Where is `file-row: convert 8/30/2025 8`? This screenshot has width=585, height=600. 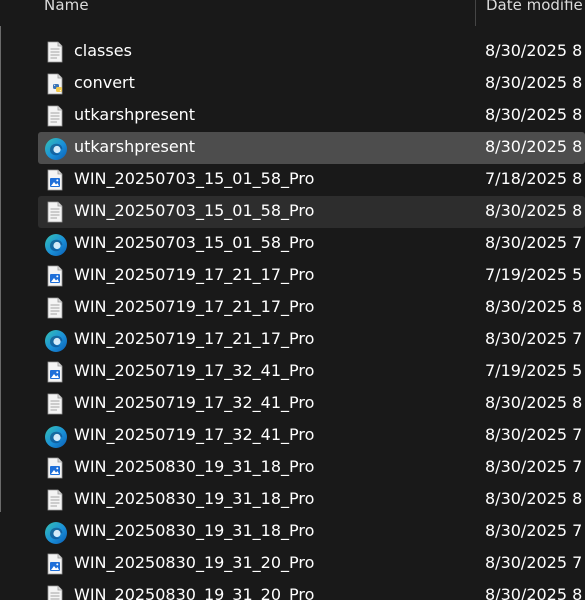
file-row: convert 8/30/2025 8 is located at coordinates (292, 84).